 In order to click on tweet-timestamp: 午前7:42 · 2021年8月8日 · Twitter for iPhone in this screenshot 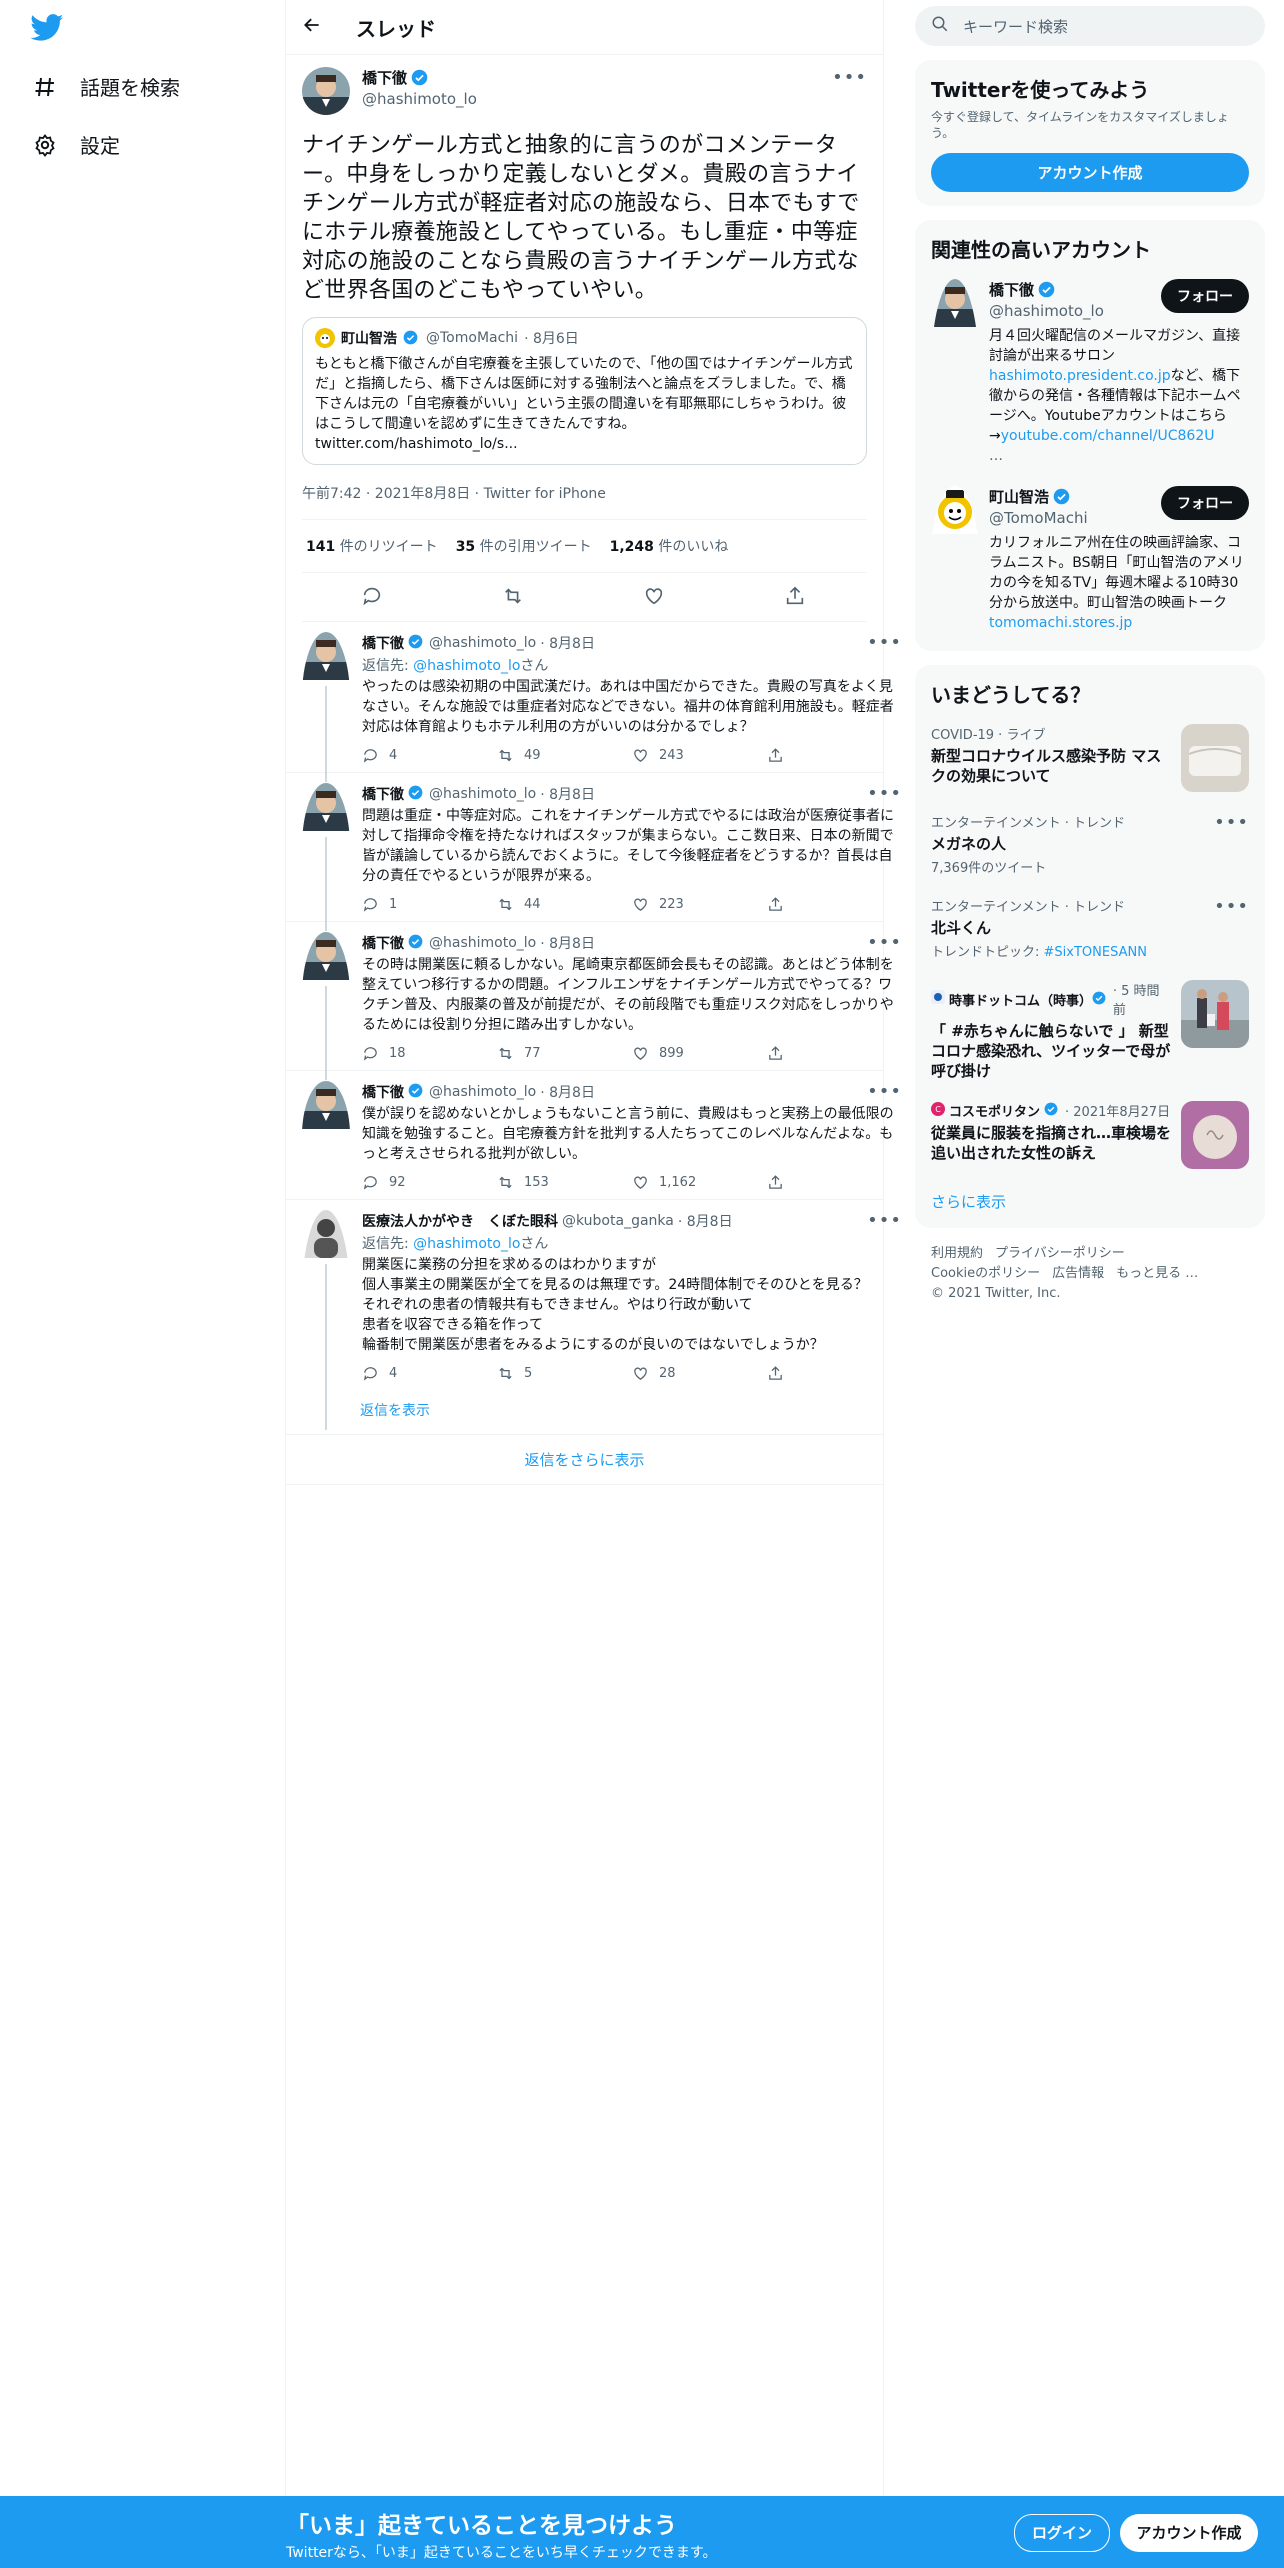, I will do `click(584, 501)`.